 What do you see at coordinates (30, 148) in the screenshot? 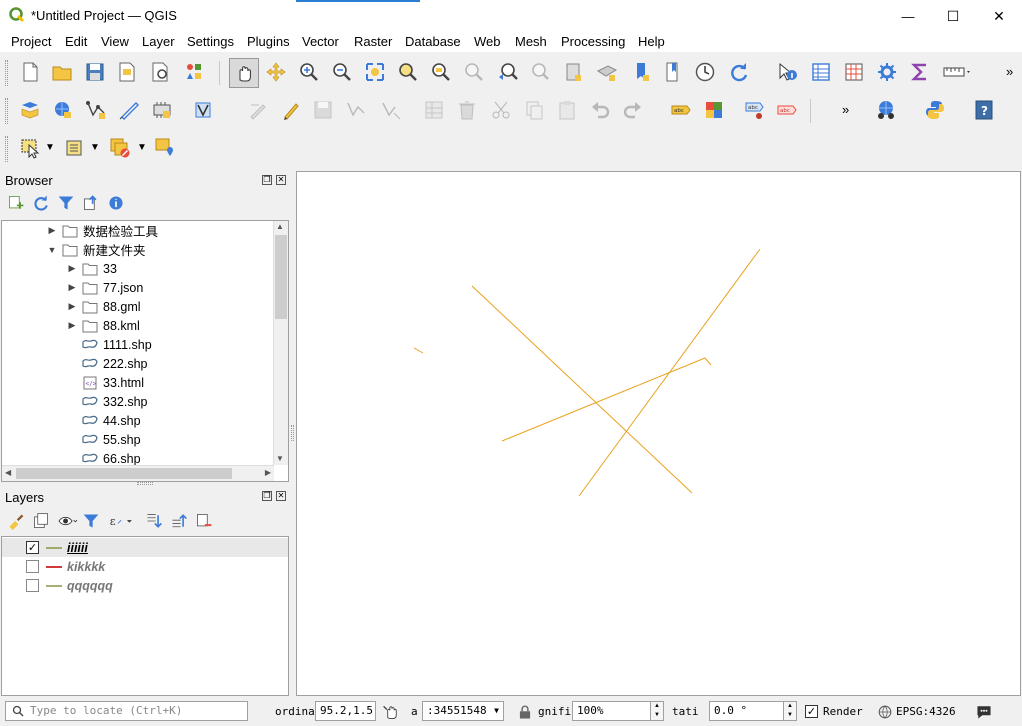
I see `select-features-icon` at bounding box center [30, 148].